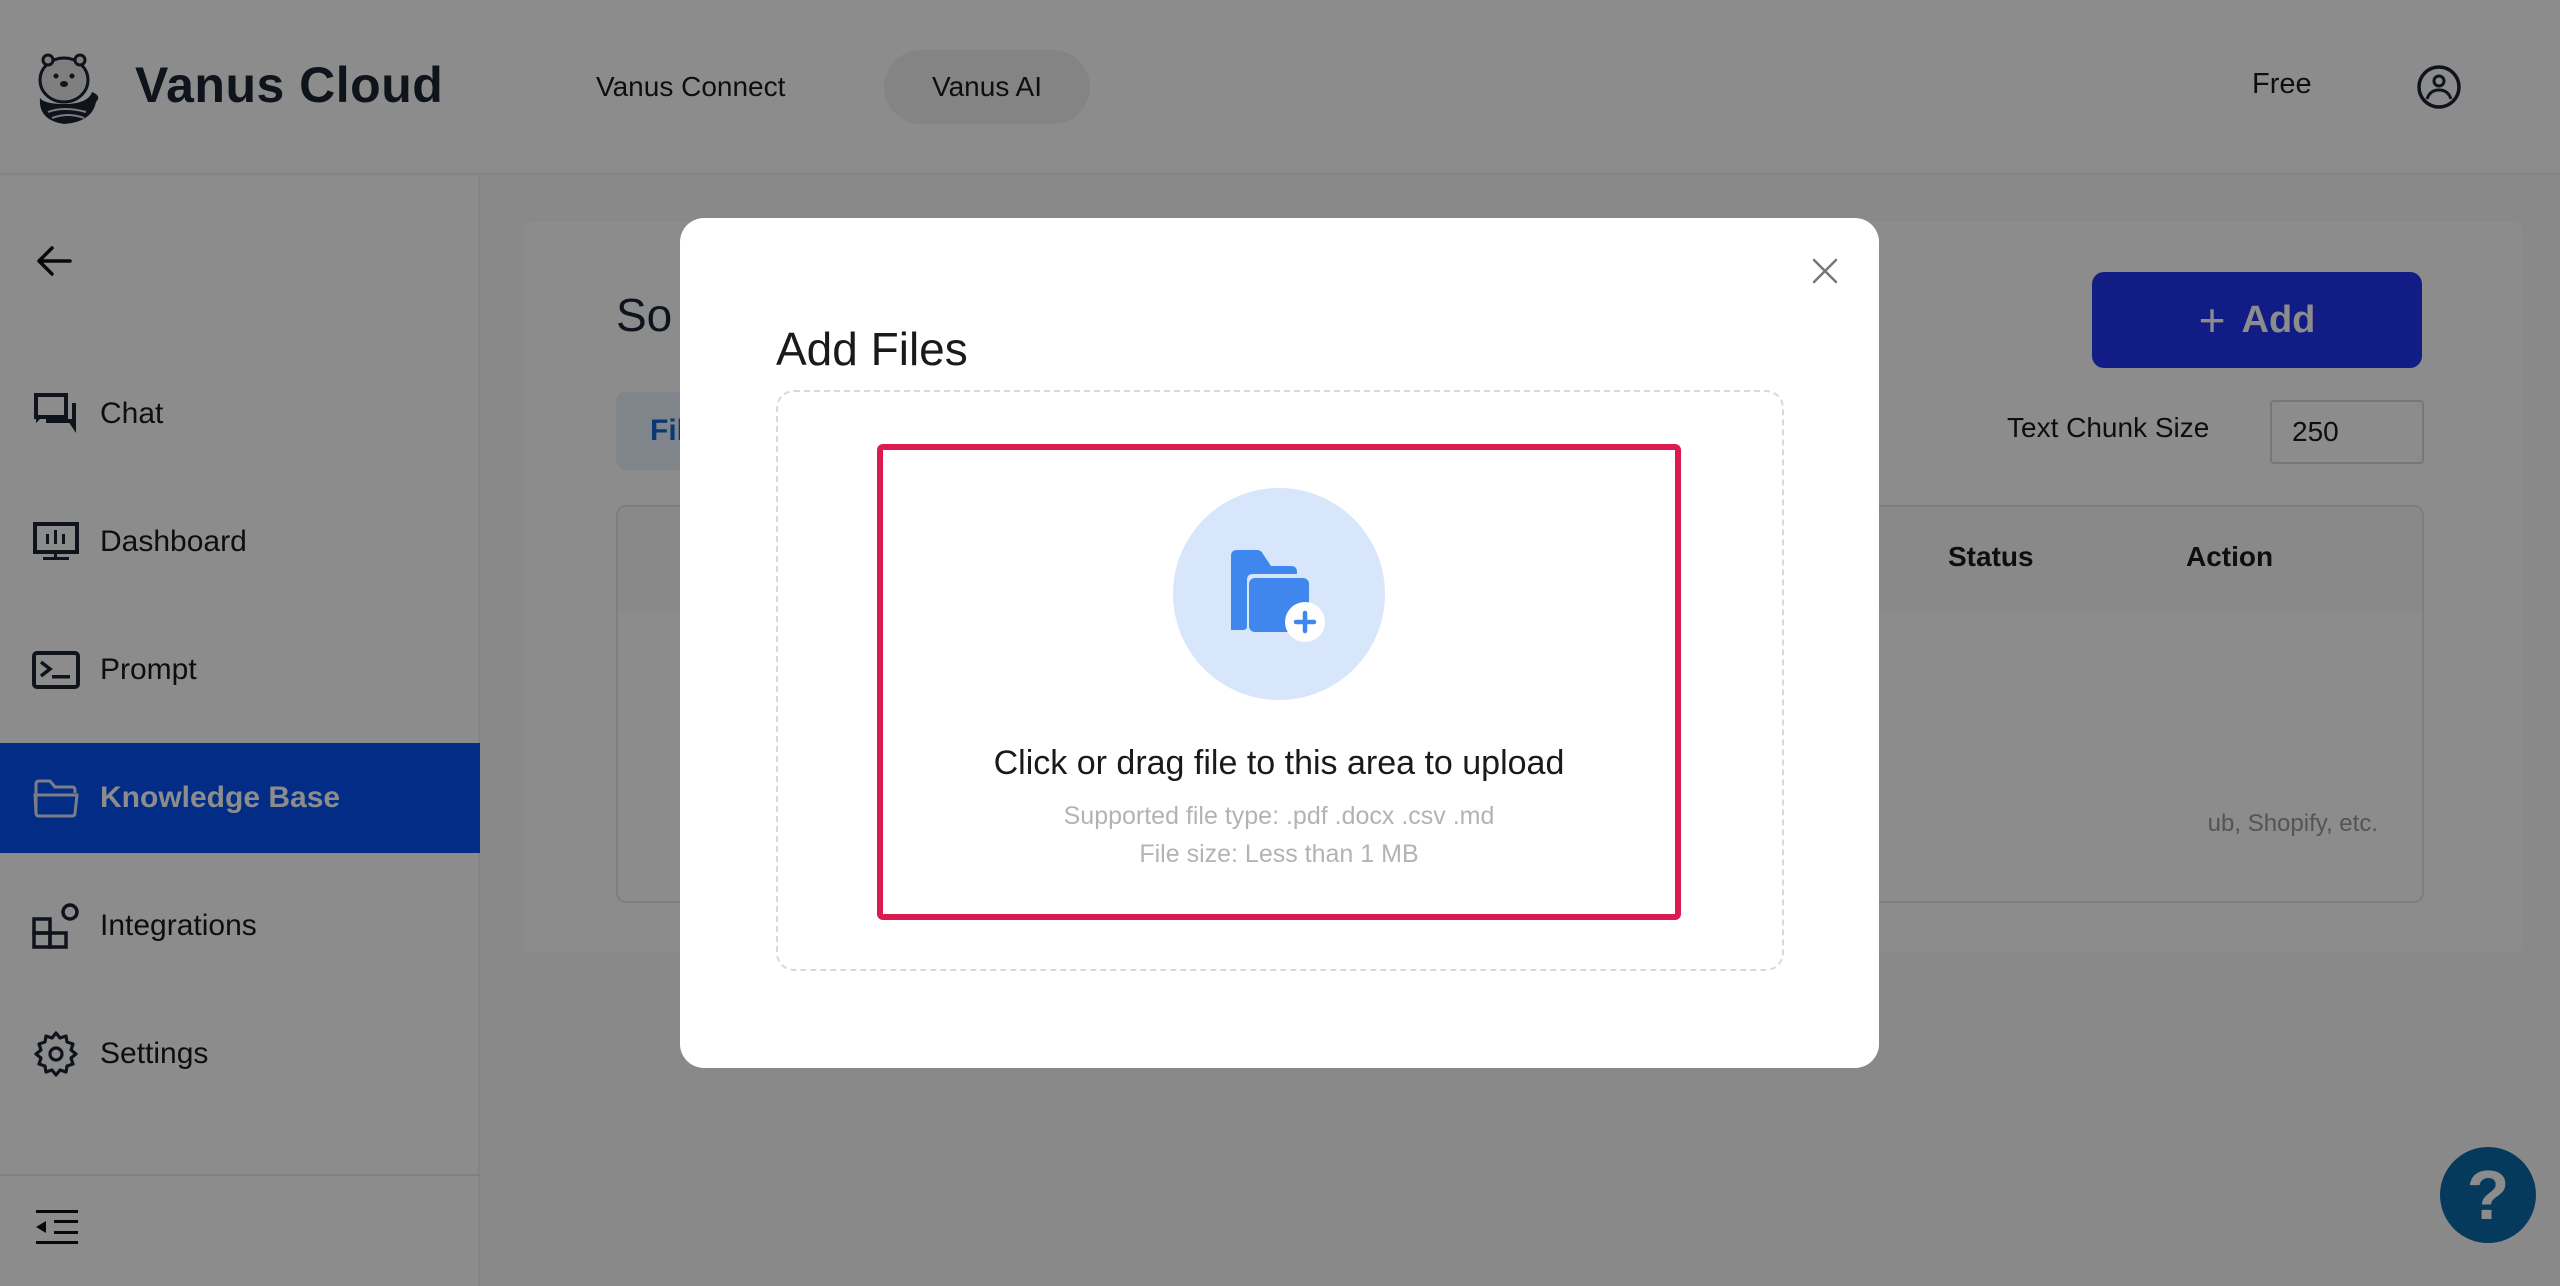 The image size is (2560, 1286). What do you see at coordinates (1825, 271) in the screenshot?
I see `close-icon` at bounding box center [1825, 271].